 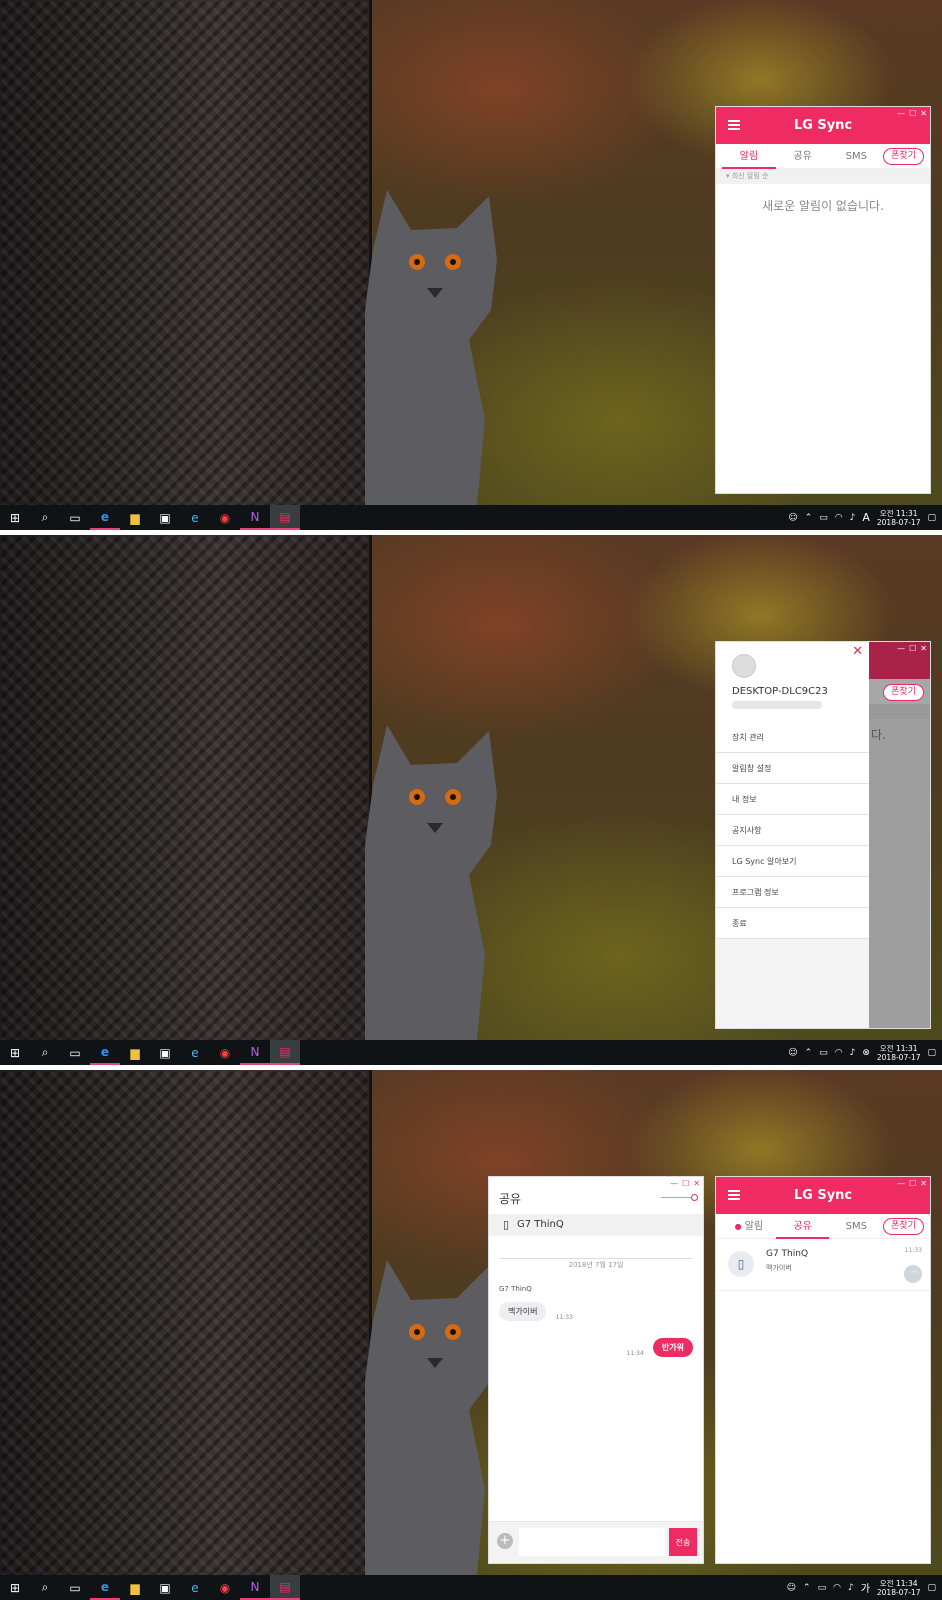 I want to click on menu-notices: 공지사항, so click(x=792, y=830).